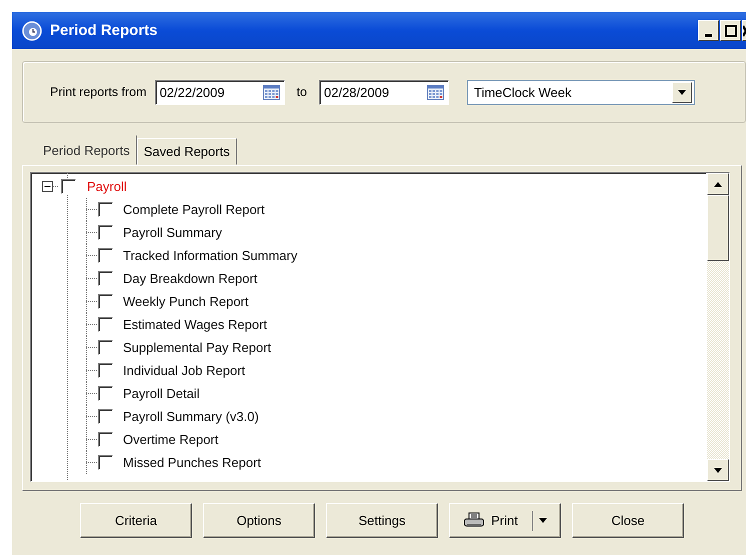 The image size is (746, 555). What do you see at coordinates (210, 255) in the screenshot?
I see `tree-item: Tracked Information Summary` at bounding box center [210, 255].